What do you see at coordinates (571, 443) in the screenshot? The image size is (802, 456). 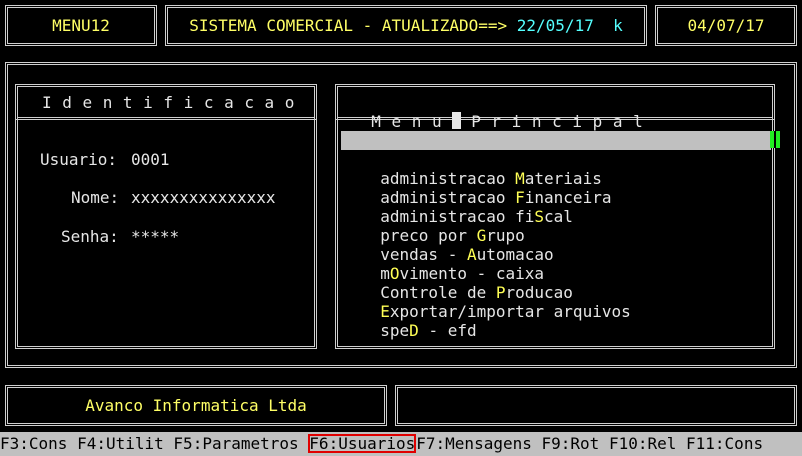 I see `fkey-f9: F9:Rot` at bounding box center [571, 443].